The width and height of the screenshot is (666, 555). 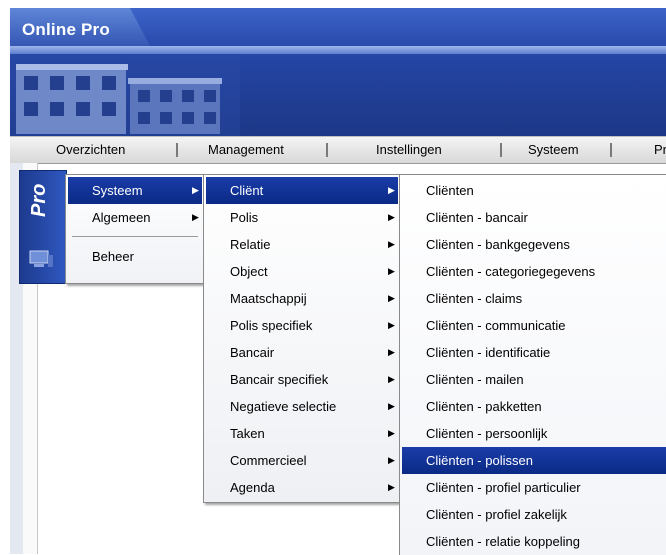 What do you see at coordinates (302, 433) in the screenshot?
I see `menu2-item-taken: Taken ▶` at bounding box center [302, 433].